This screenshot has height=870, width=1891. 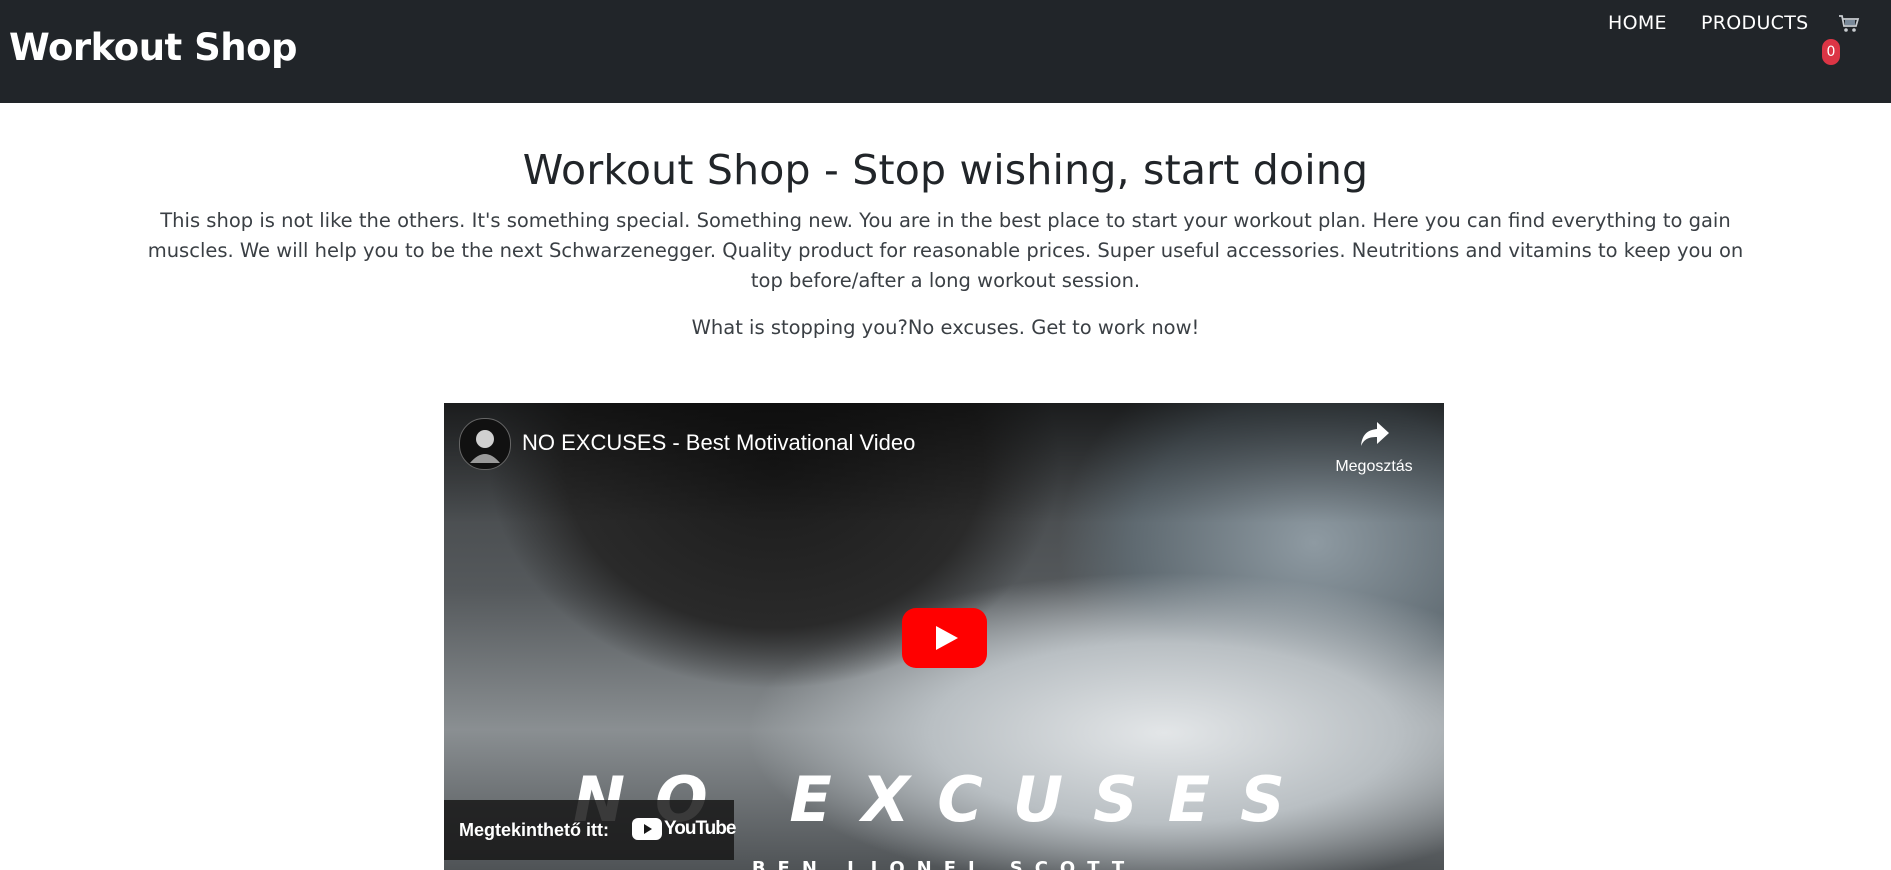 What do you see at coordinates (945, 51) in the screenshot?
I see `navbar: Workout Shop HOME PRODUCTS 0` at bounding box center [945, 51].